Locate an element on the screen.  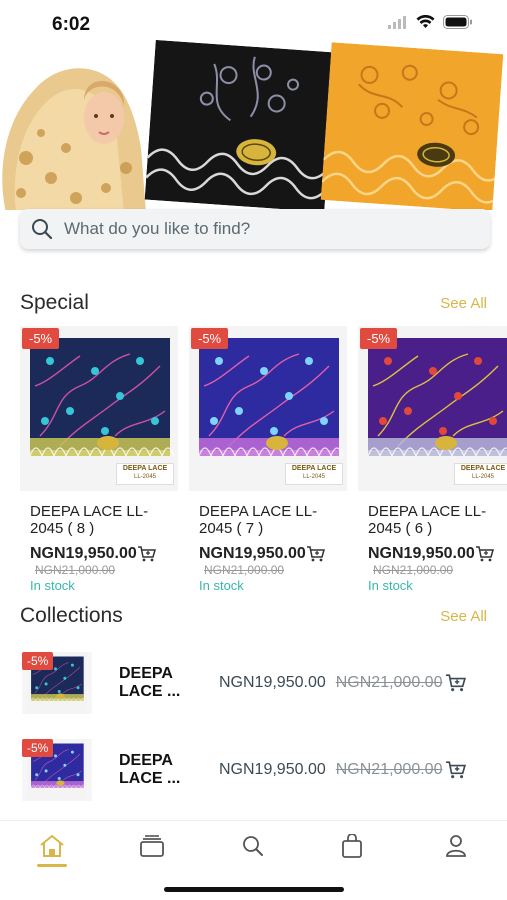
bag-icon is located at coordinates (352, 846).